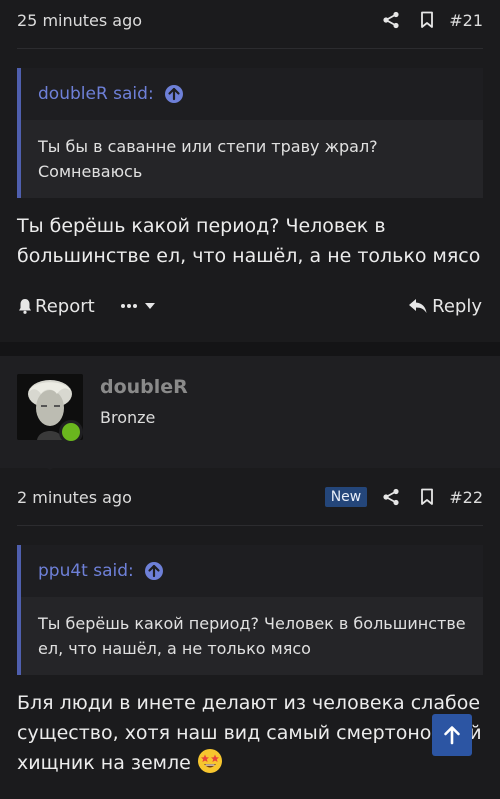 The height and width of the screenshot is (799, 500). I want to click on report-label: Report, so click(65, 306).